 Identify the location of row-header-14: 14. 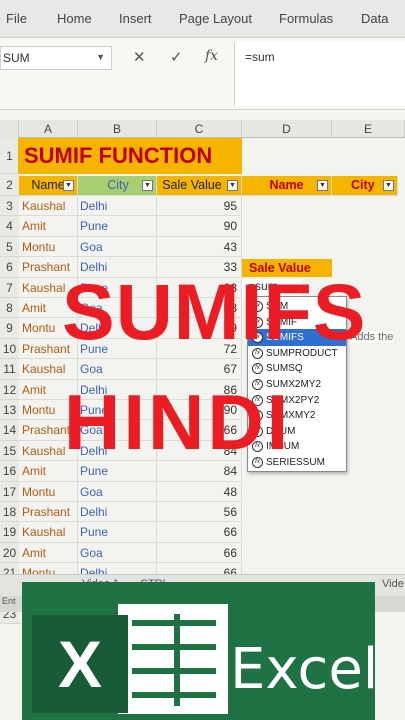
(9, 430).